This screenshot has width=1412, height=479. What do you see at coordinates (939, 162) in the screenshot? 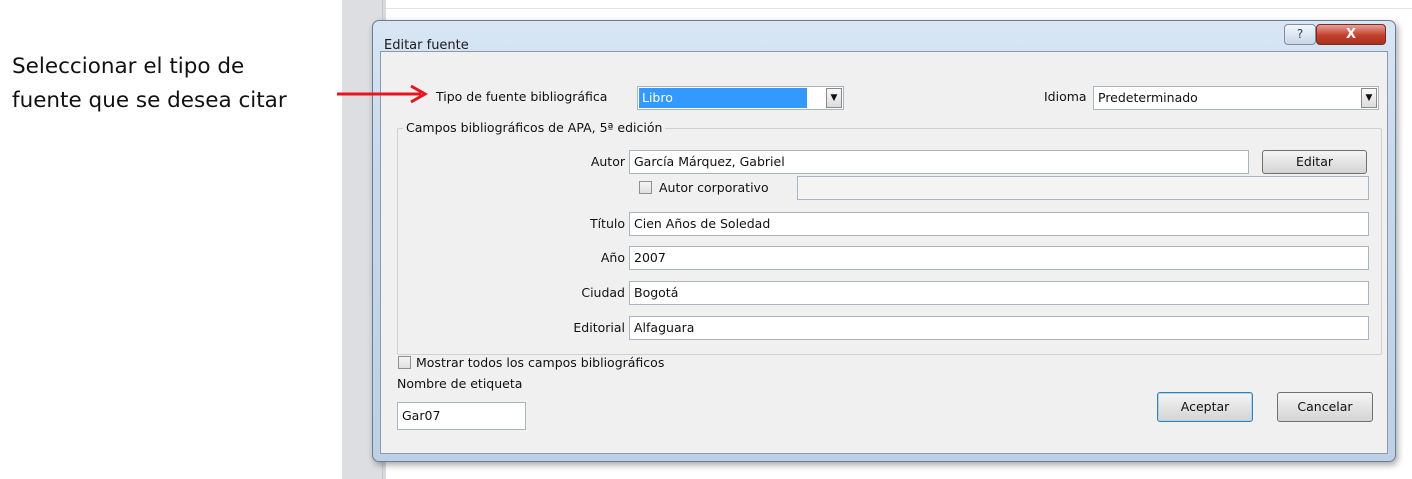
I see `author-field: García Márquez, Gabriel` at bounding box center [939, 162].